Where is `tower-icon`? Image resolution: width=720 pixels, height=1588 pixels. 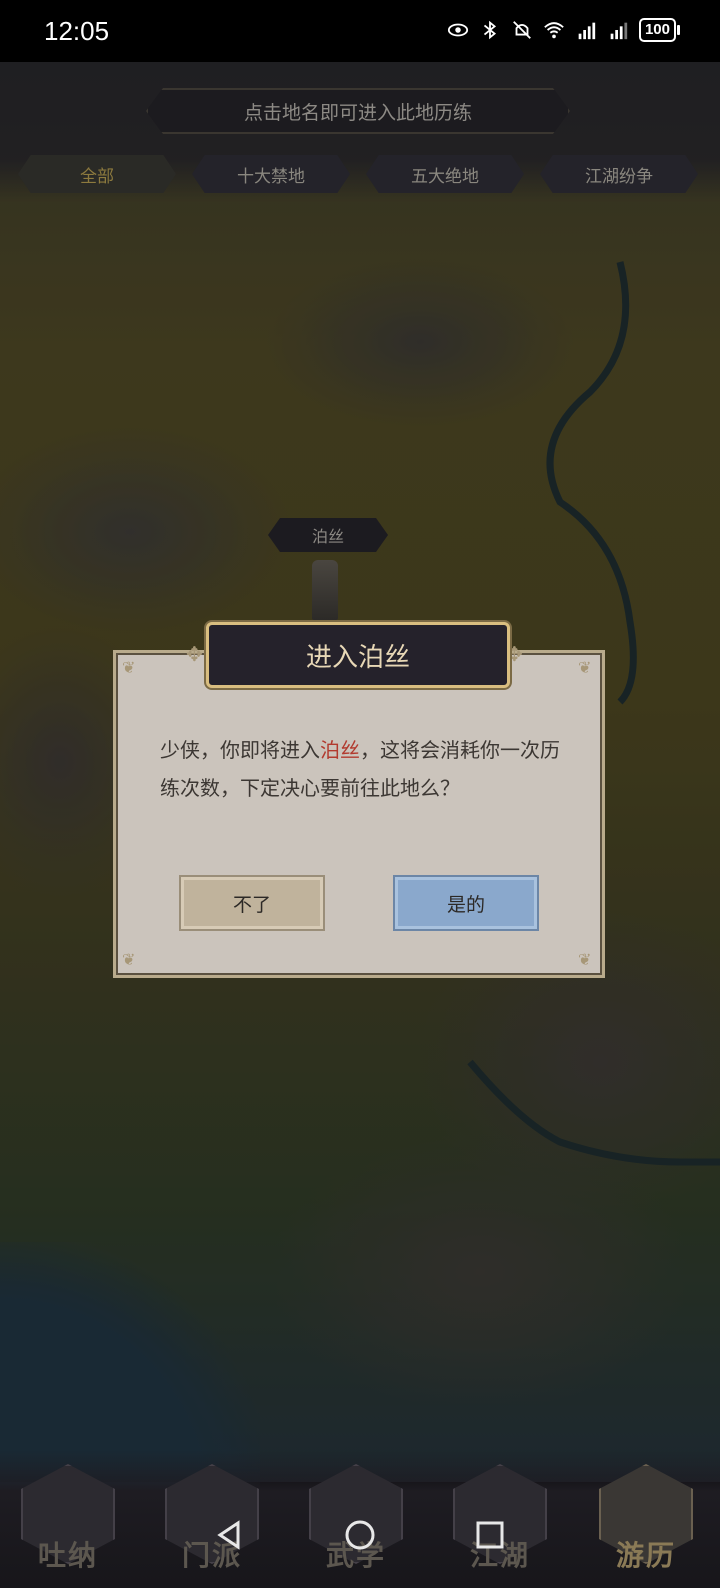
tower-icon is located at coordinates (325, 590).